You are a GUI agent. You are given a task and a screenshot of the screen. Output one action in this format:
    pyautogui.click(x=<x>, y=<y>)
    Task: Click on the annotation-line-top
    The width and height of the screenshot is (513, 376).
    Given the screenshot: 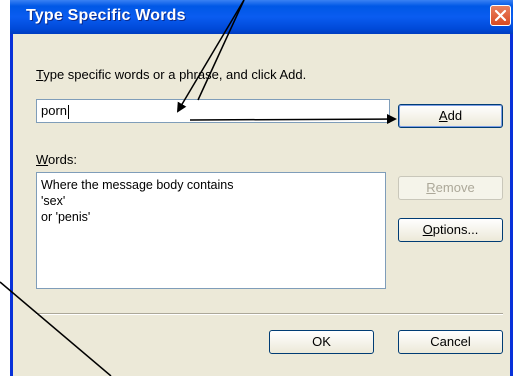 What is the action you would take?
    pyautogui.click(x=221, y=50)
    